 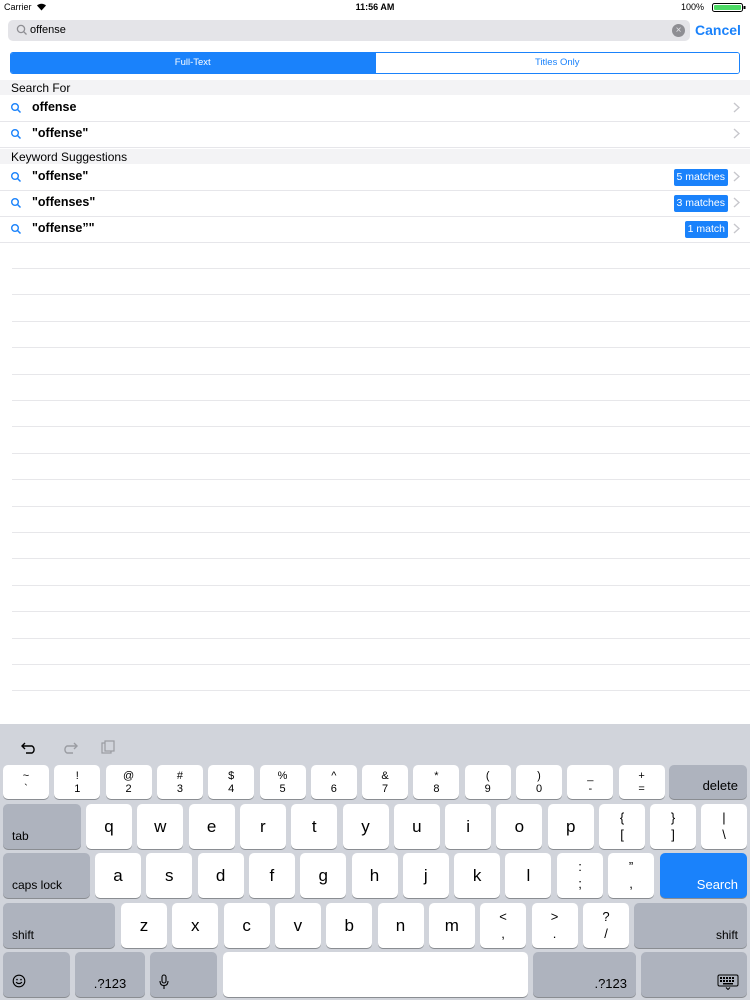 I want to click on key-number-10: ) 0, so click(x=539, y=782).